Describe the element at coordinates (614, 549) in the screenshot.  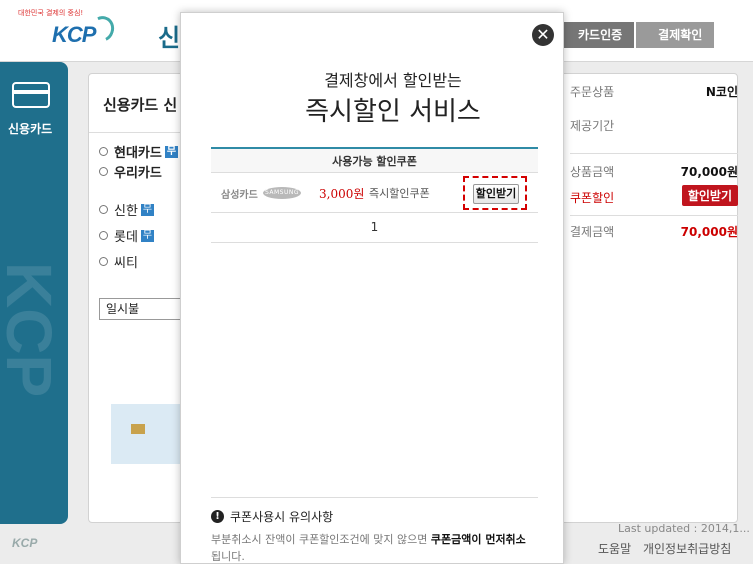
I see `help-link: 도움말` at that location.